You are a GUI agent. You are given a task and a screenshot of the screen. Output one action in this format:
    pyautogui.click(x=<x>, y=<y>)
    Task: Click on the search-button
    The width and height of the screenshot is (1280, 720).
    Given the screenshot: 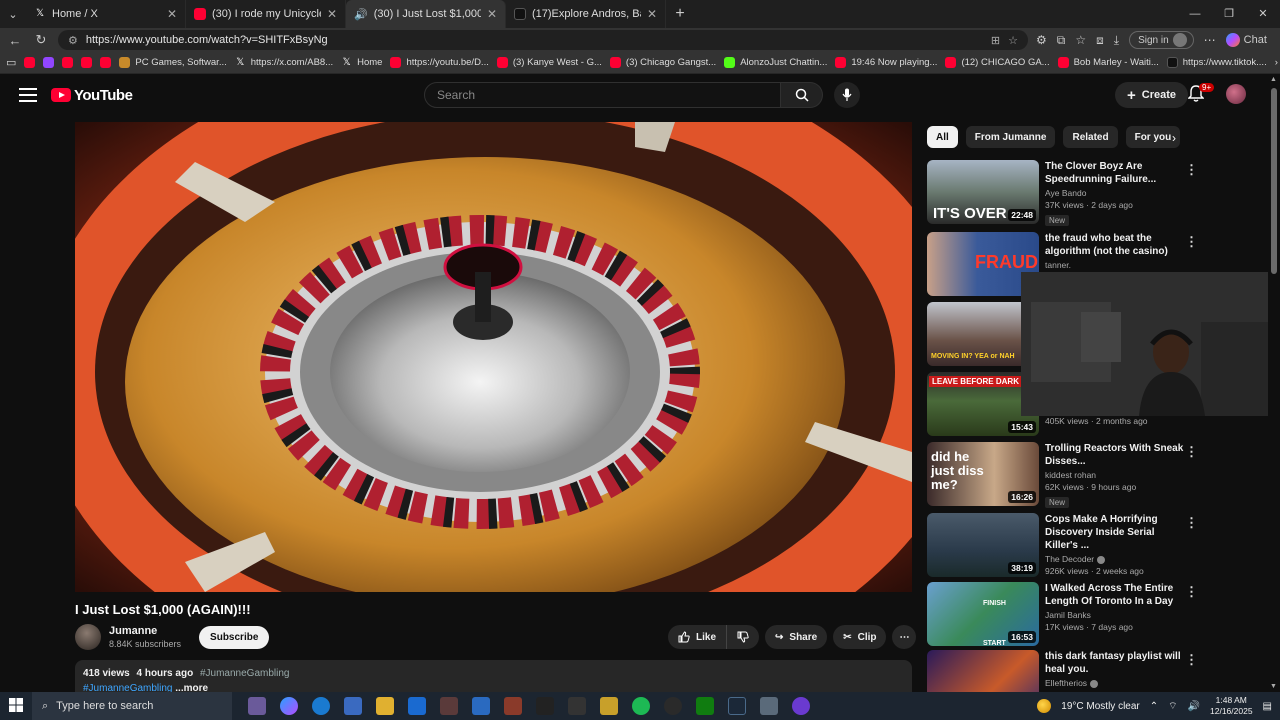 What is the action you would take?
    pyautogui.click(x=802, y=95)
    